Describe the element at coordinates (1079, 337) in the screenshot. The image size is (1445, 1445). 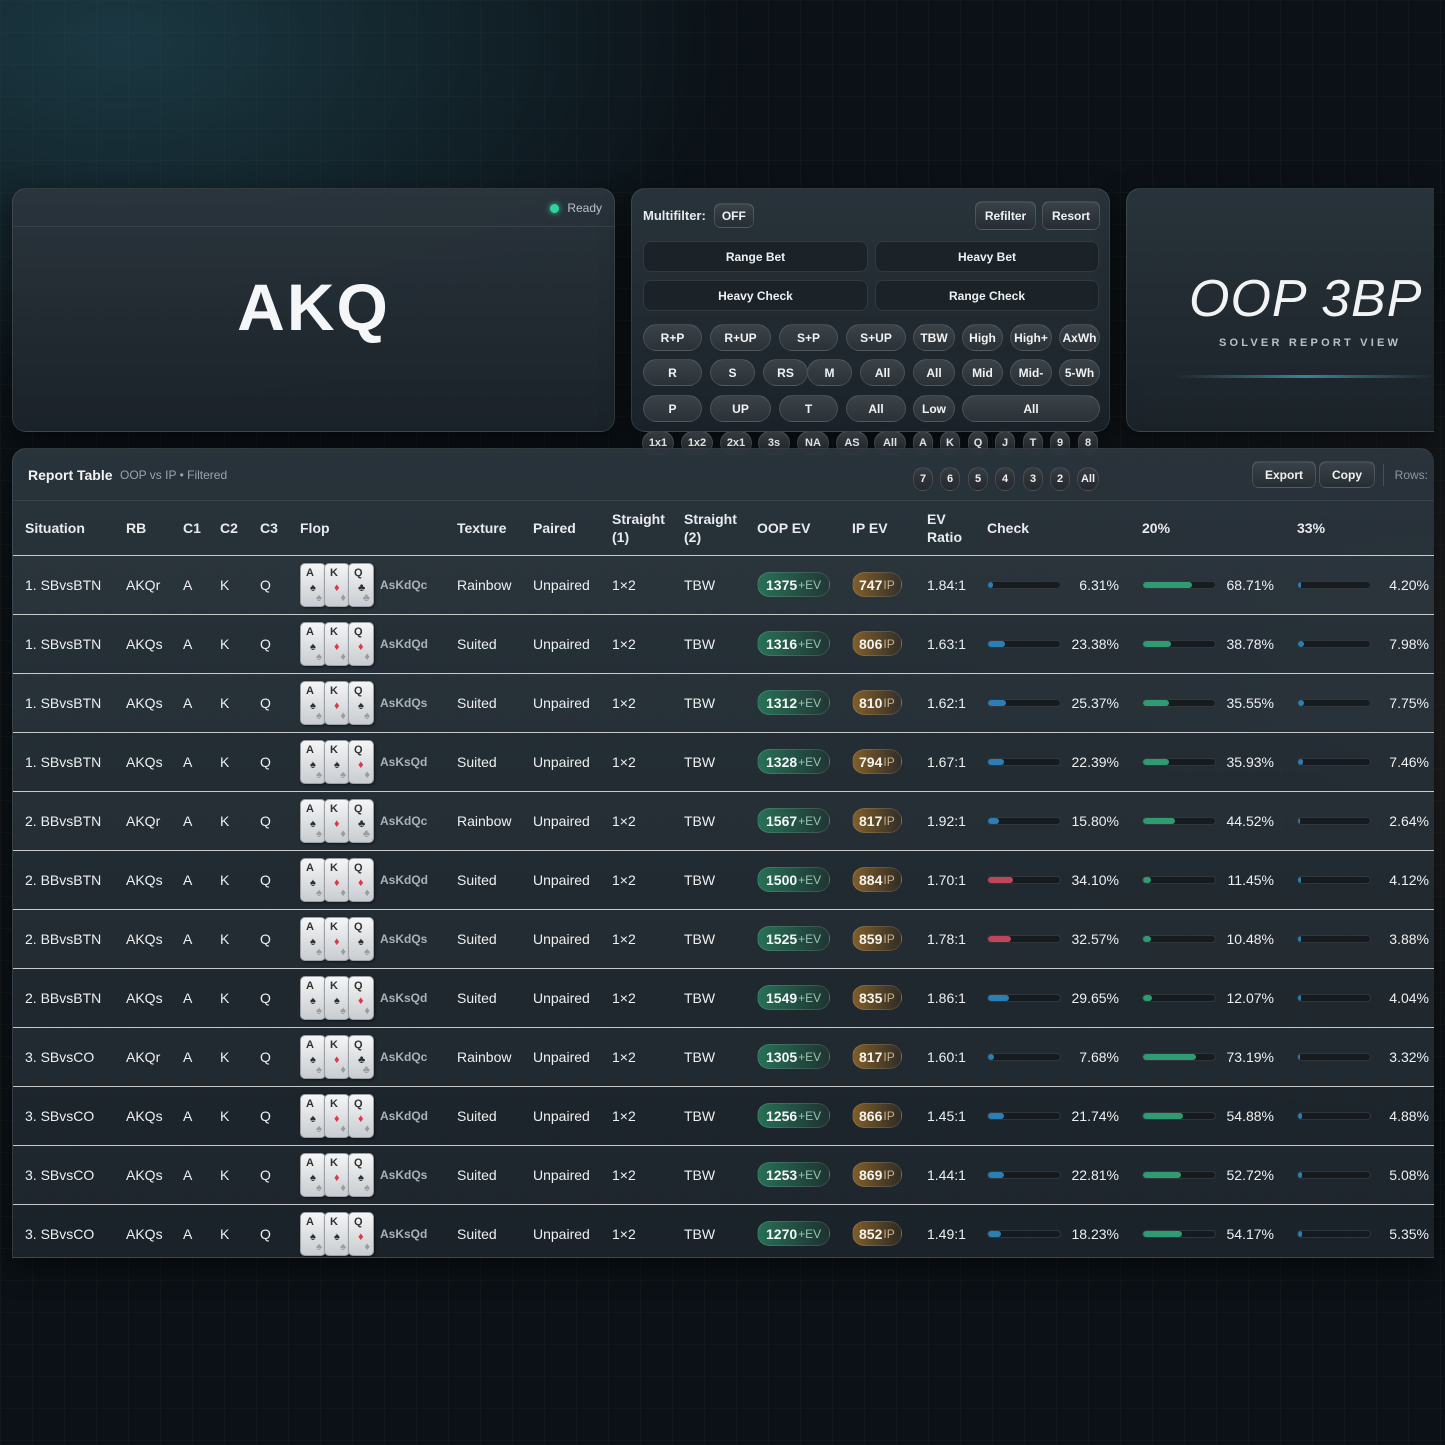
I see `filter-axwh: AxWh` at that location.